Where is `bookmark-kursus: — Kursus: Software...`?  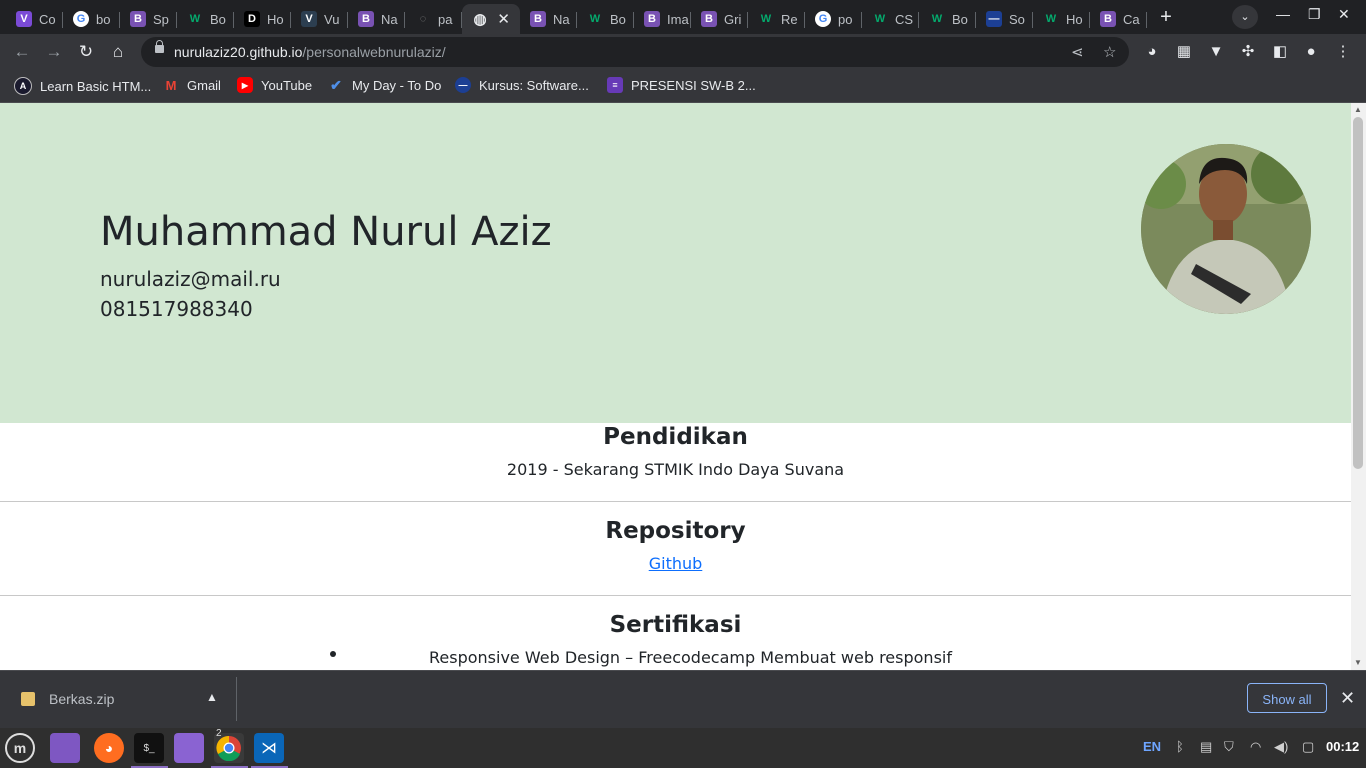 bookmark-kursus: — Kursus: Software... is located at coordinates (522, 85).